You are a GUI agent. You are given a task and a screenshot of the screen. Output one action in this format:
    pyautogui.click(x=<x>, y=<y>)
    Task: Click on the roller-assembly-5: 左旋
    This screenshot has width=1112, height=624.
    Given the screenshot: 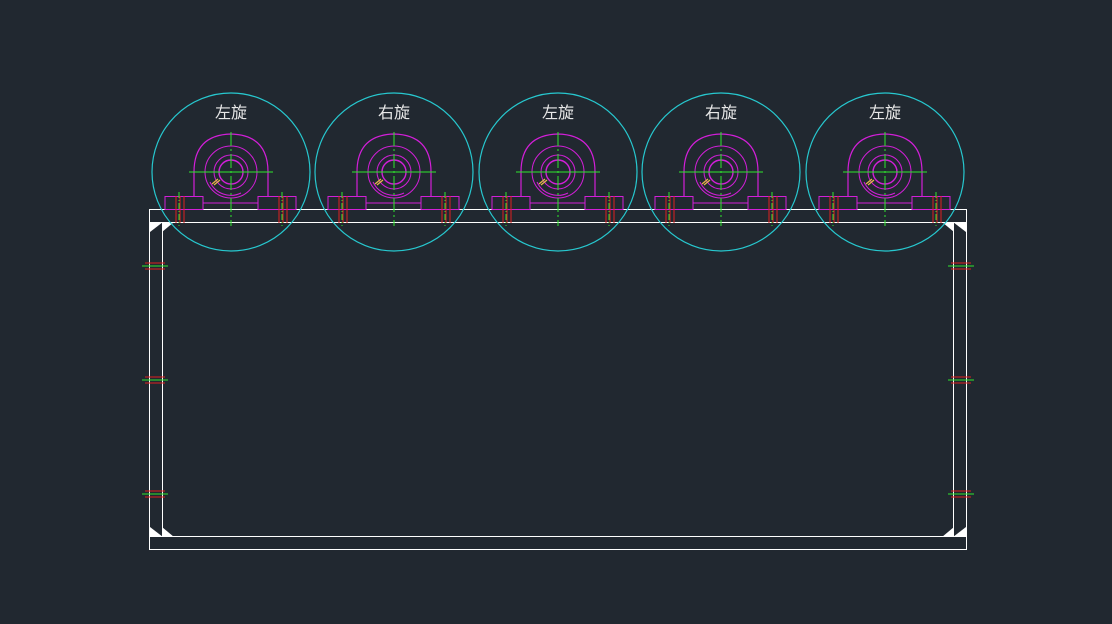 What is the action you would take?
    pyautogui.click(x=885, y=172)
    